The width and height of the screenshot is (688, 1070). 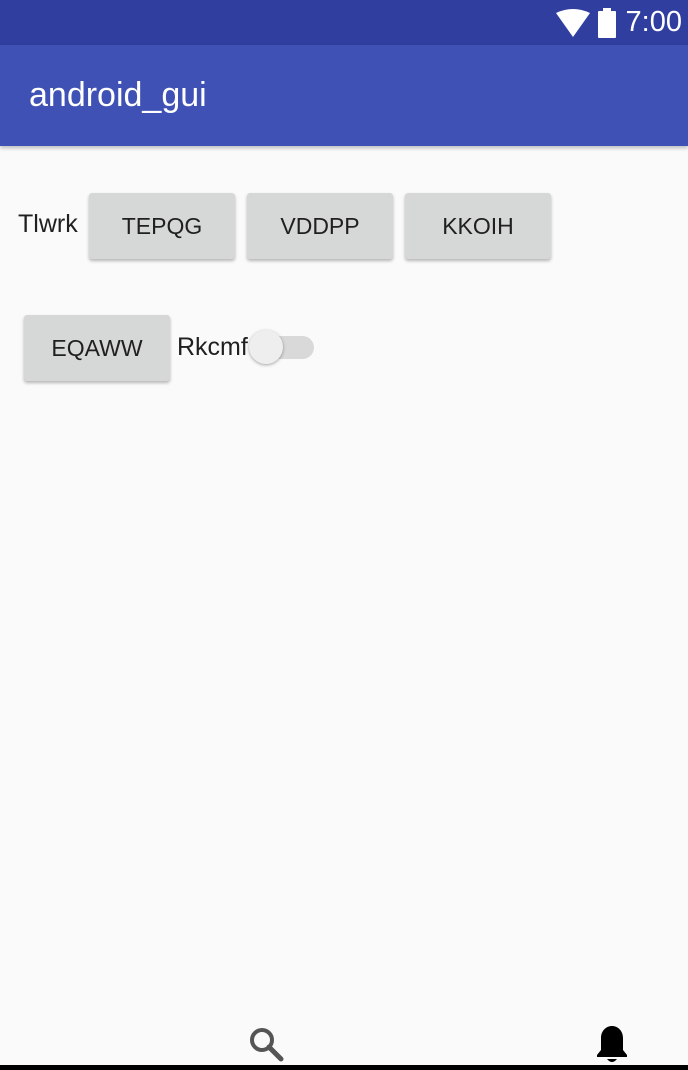 What do you see at coordinates (162, 226) in the screenshot?
I see `tepqg-button: TEPQG` at bounding box center [162, 226].